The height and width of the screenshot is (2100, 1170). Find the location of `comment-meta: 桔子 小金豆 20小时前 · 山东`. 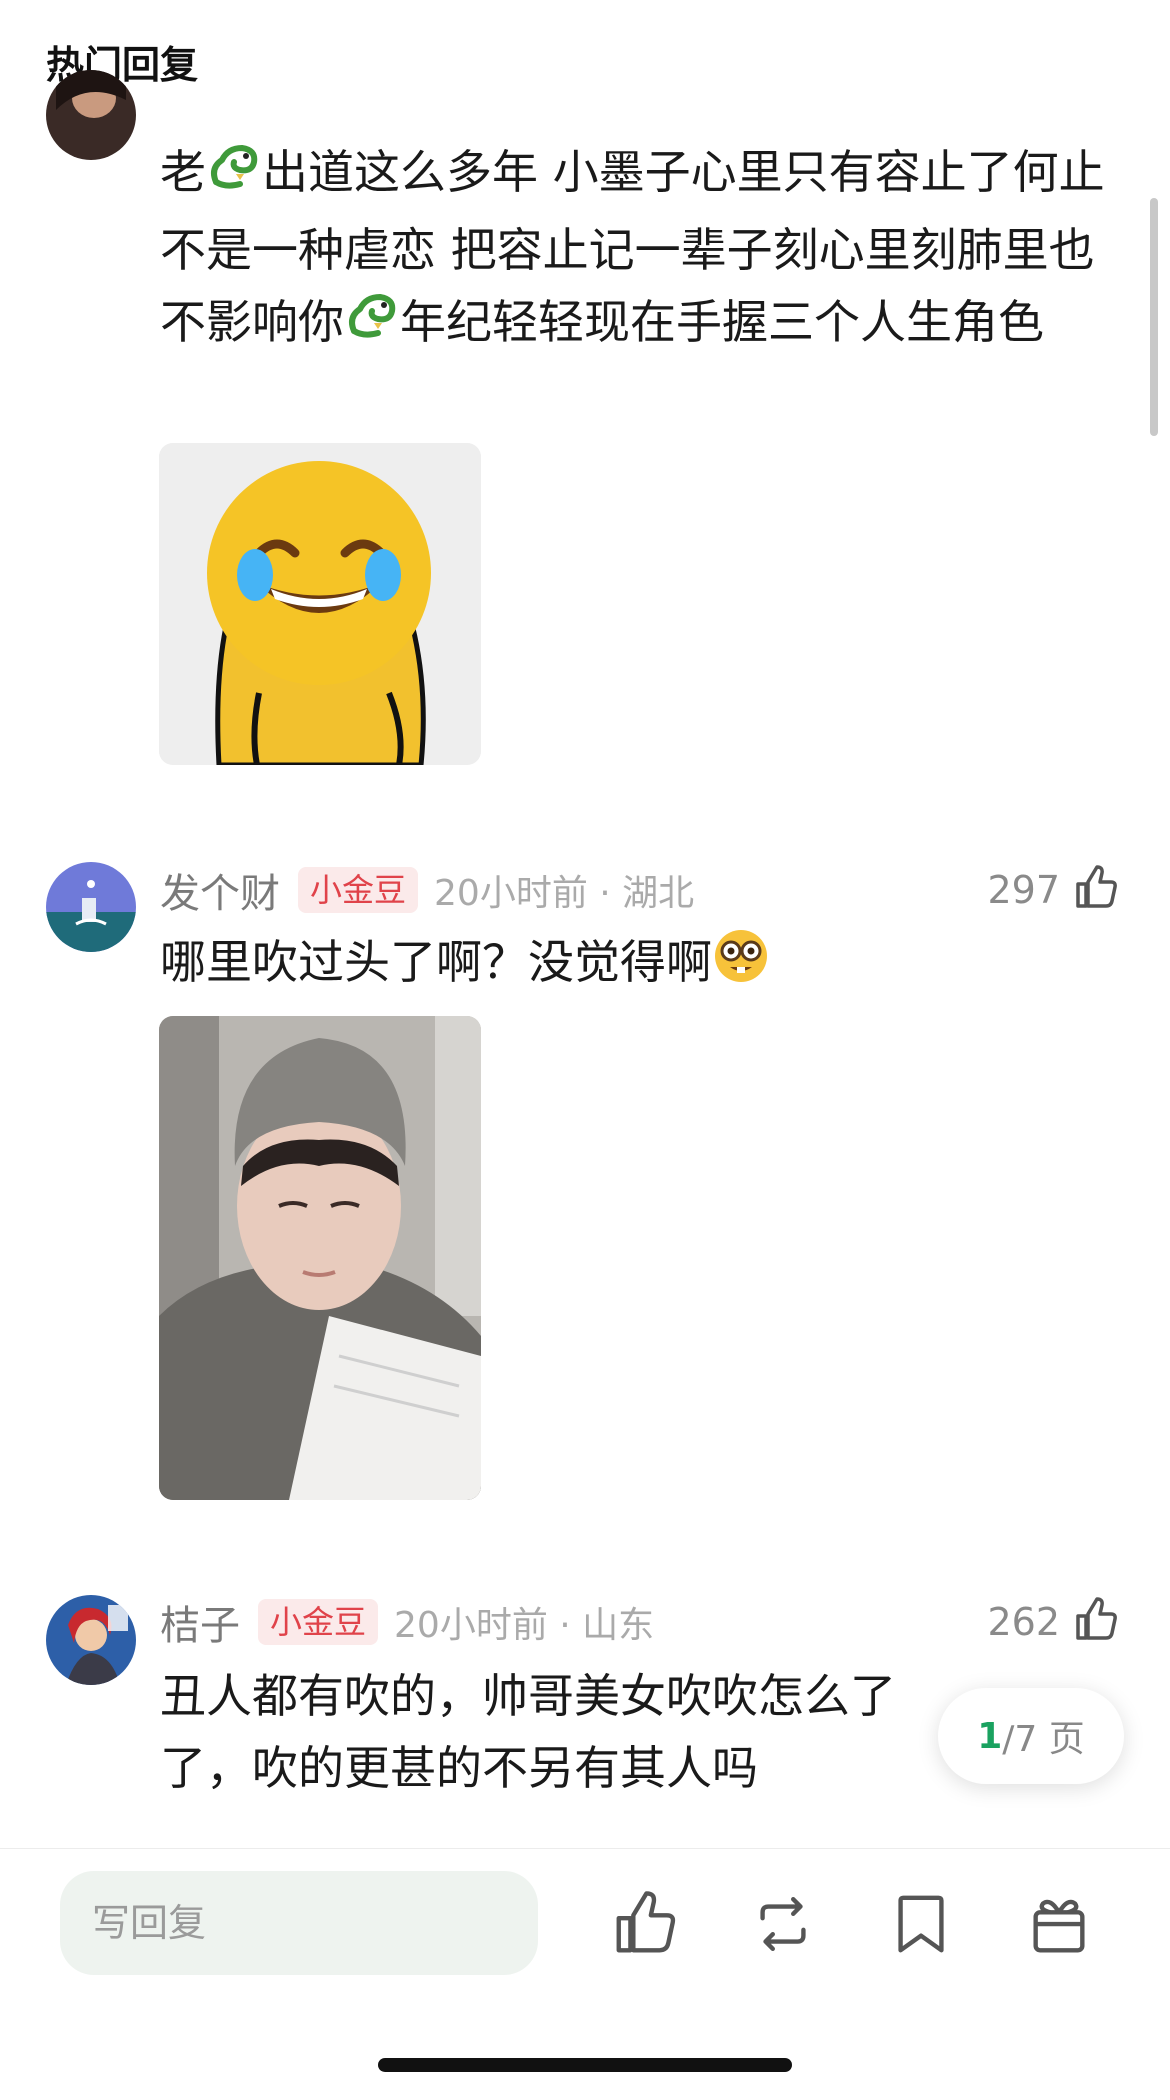

comment-meta: 桔子 小金豆 20小时前 · 山东 is located at coordinates (407, 1622).